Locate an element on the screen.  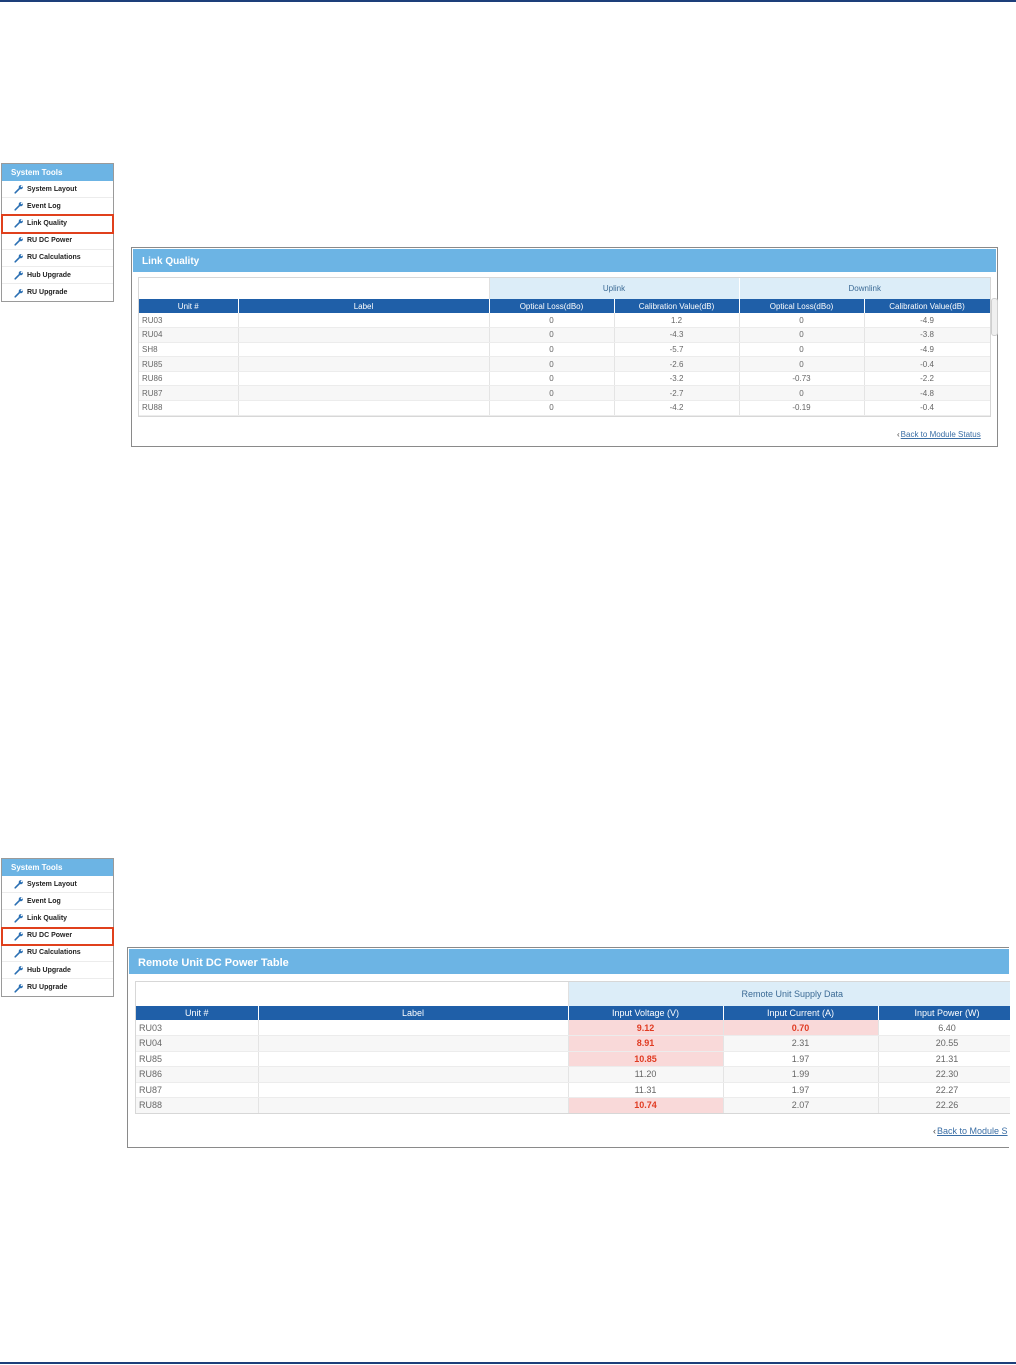
value-cell: 6.40 is located at coordinates (944, 1028).